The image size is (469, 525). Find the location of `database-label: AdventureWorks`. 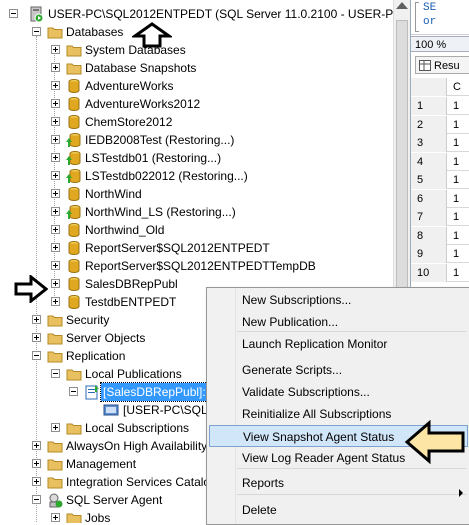

database-label: AdventureWorks is located at coordinates (129, 86).